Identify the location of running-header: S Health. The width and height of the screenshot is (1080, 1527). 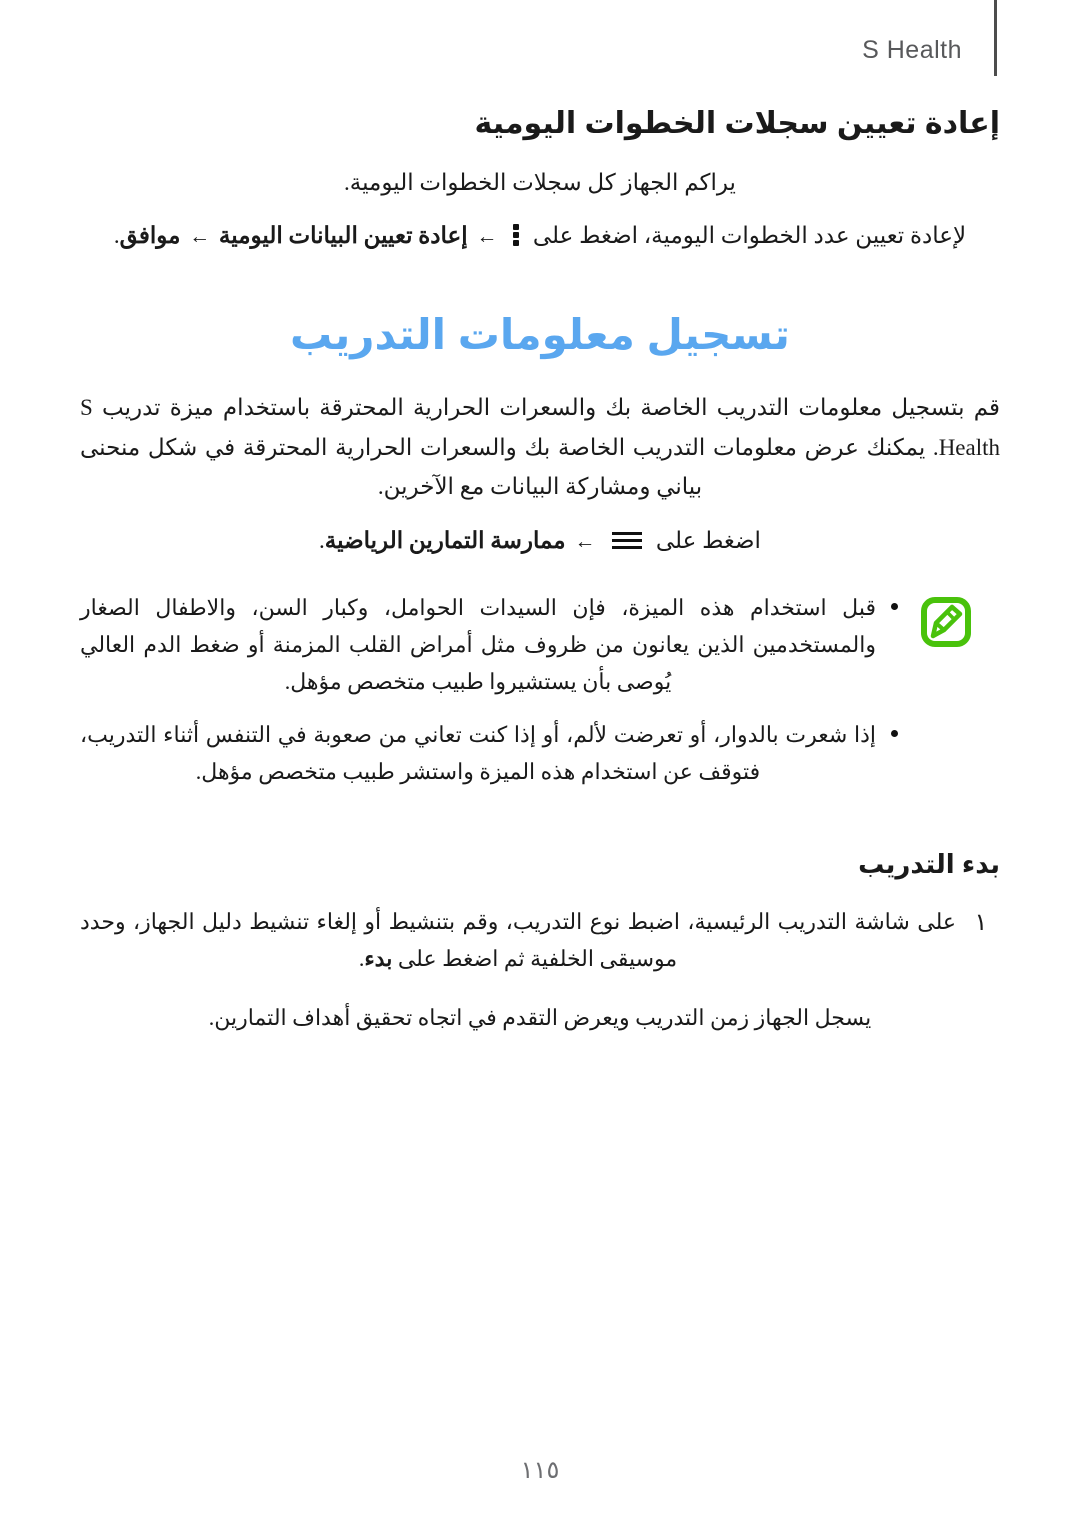
(540, 46).